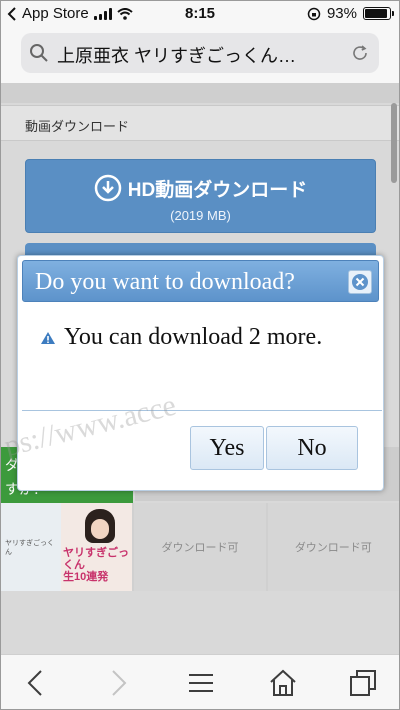 This screenshot has height=710, width=400. I want to click on battery-icon, so click(378, 13).